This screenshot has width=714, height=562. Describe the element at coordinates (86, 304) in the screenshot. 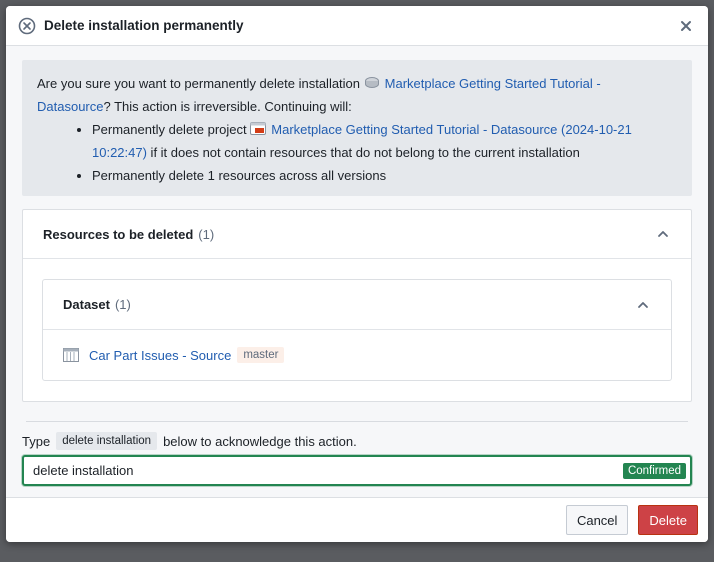

I see `dataset-label: Dataset` at that location.